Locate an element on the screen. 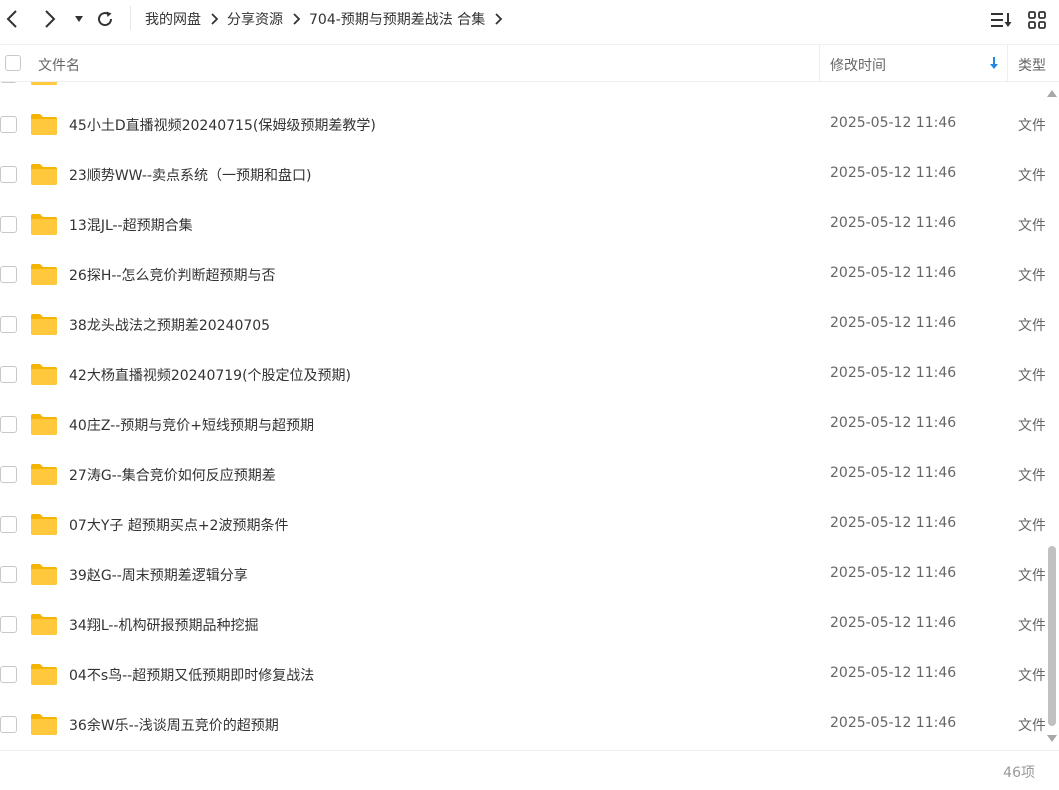  sort-desc-arrow-icon is located at coordinates (994, 63).